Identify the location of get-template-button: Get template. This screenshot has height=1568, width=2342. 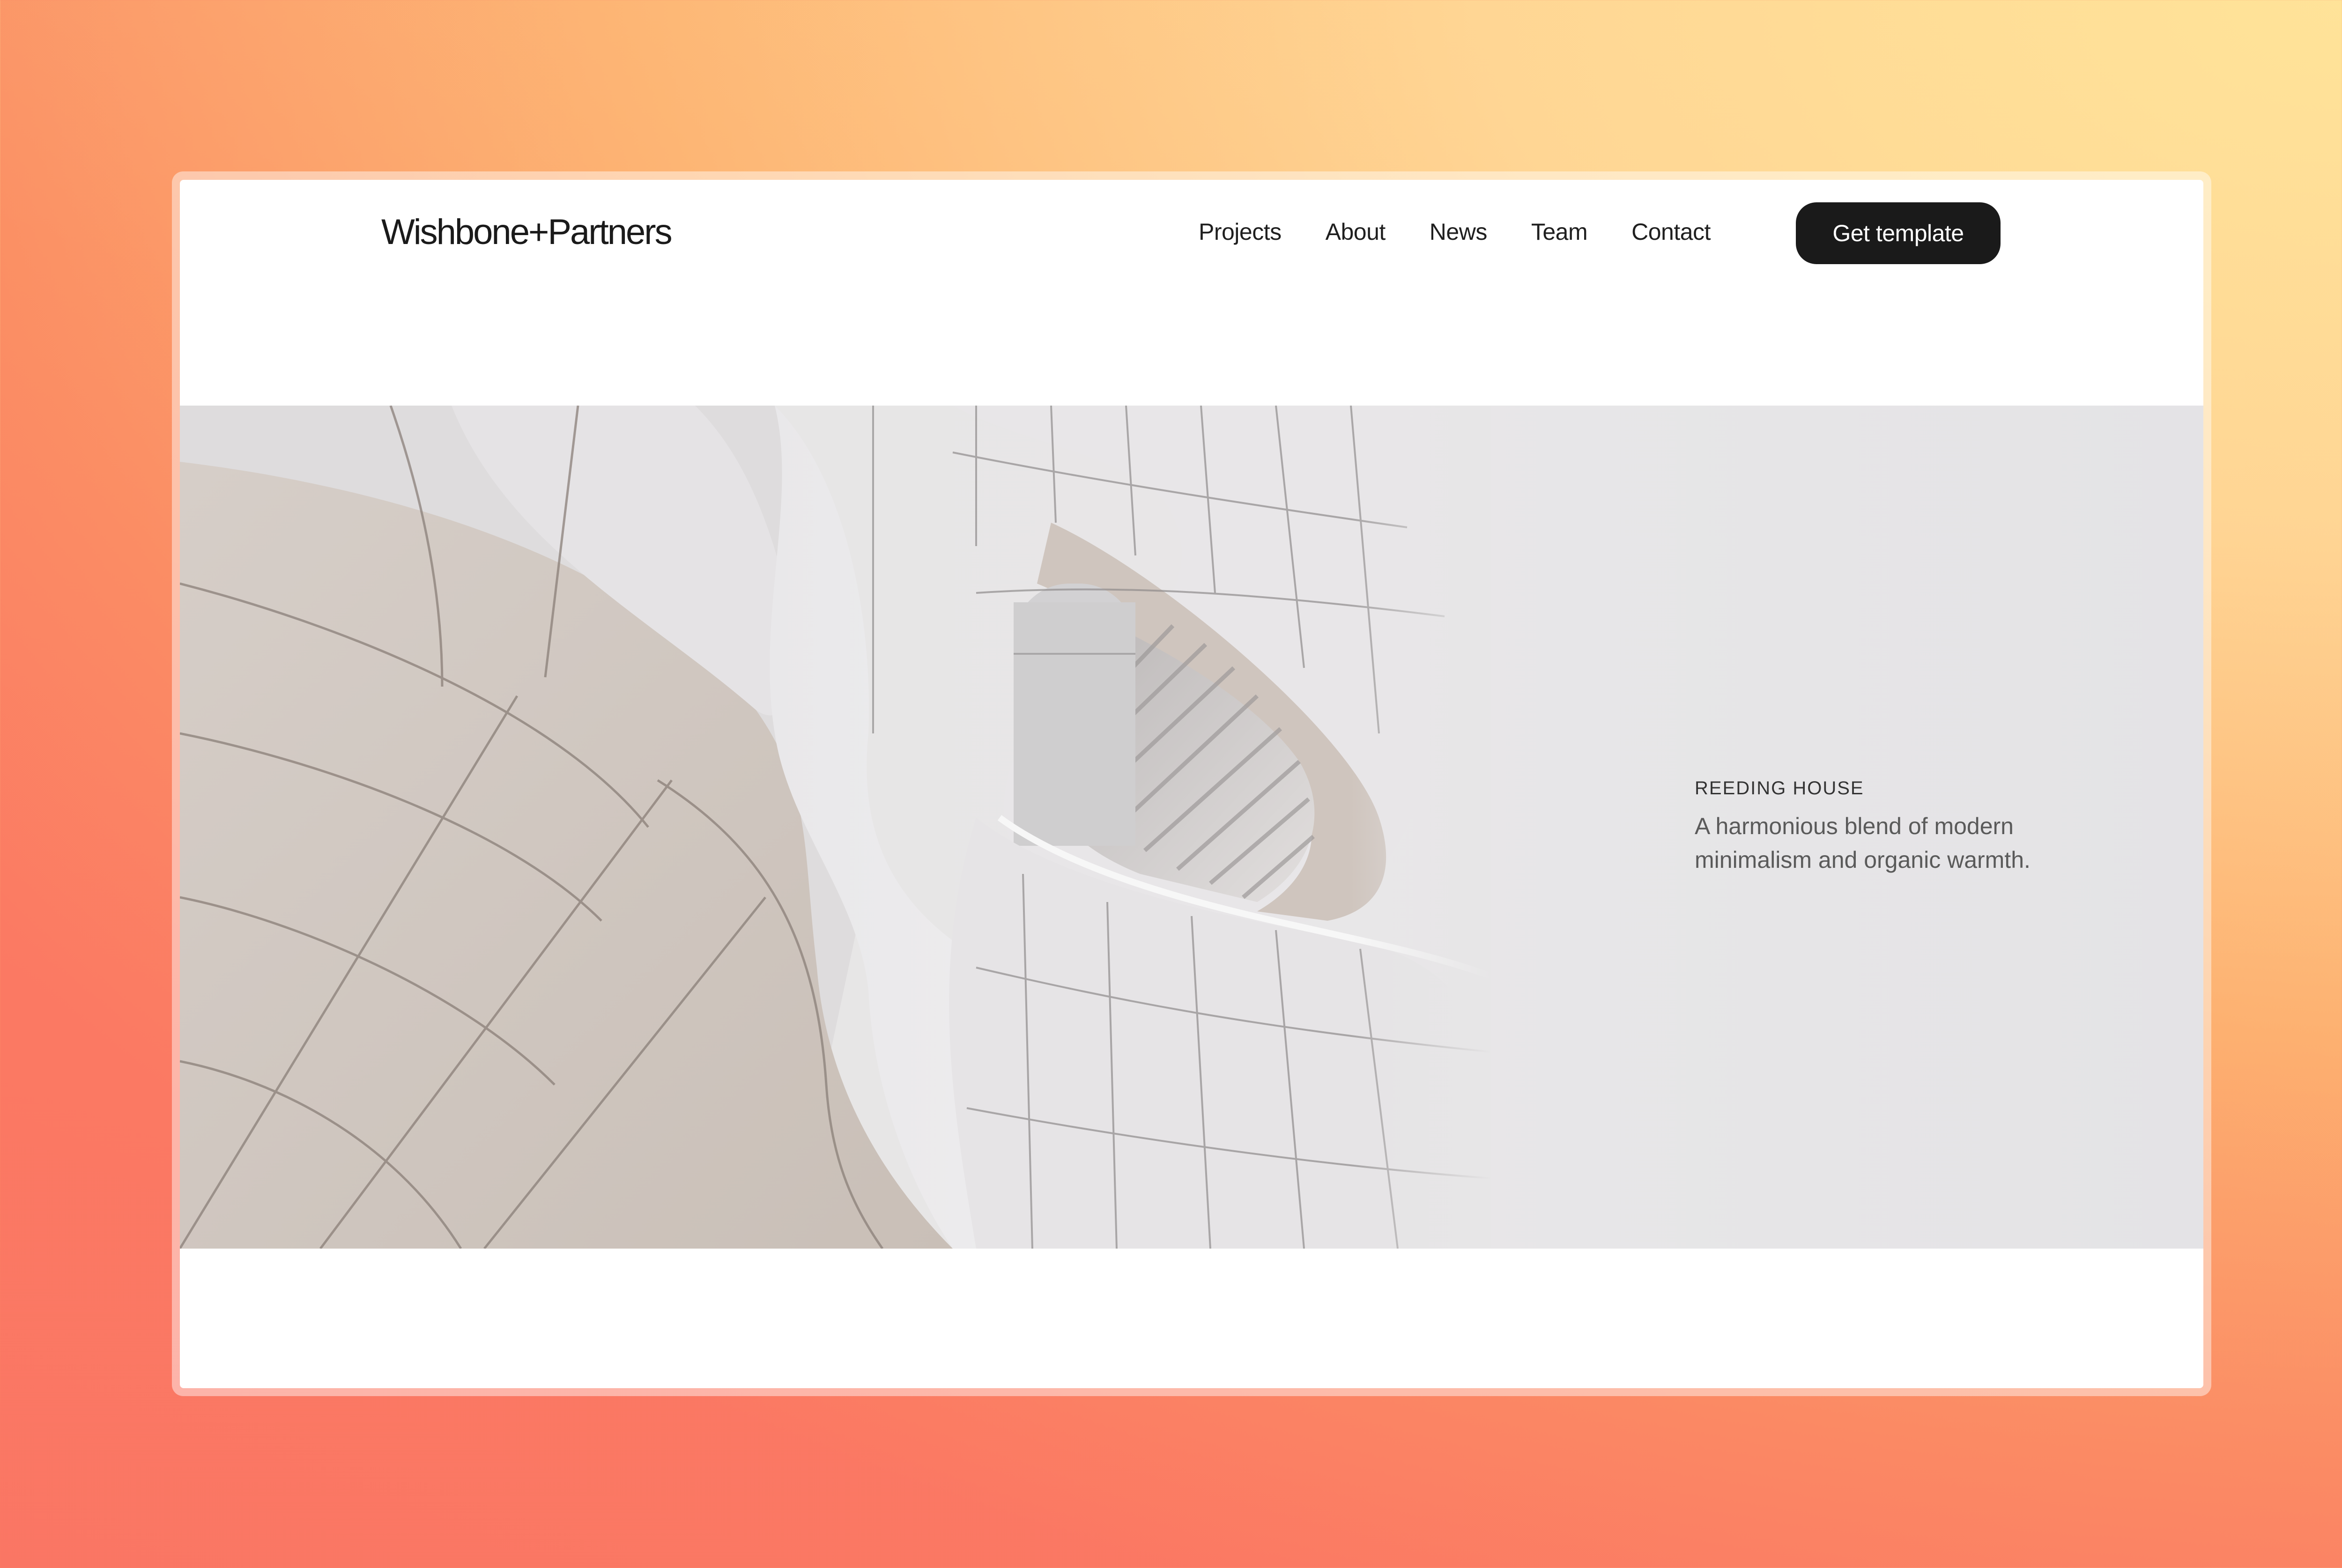
(1898, 233).